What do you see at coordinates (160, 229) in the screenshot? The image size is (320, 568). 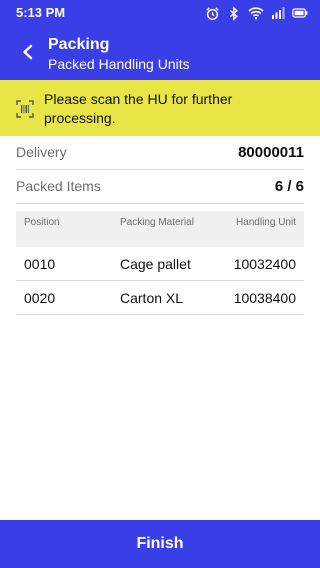 I see `table-header: Position Packing Material Handling Unit` at bounding box center [160, 229].